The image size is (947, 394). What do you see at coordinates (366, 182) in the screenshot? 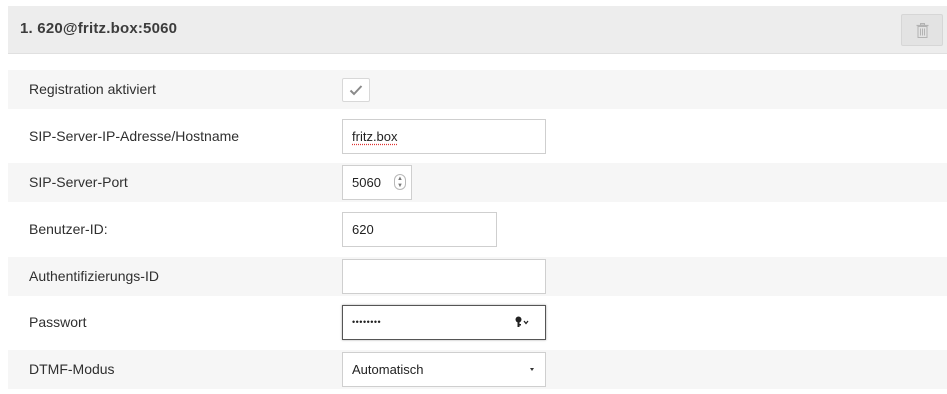
I see `port-value: 5060` at bounding box center [366, 182].